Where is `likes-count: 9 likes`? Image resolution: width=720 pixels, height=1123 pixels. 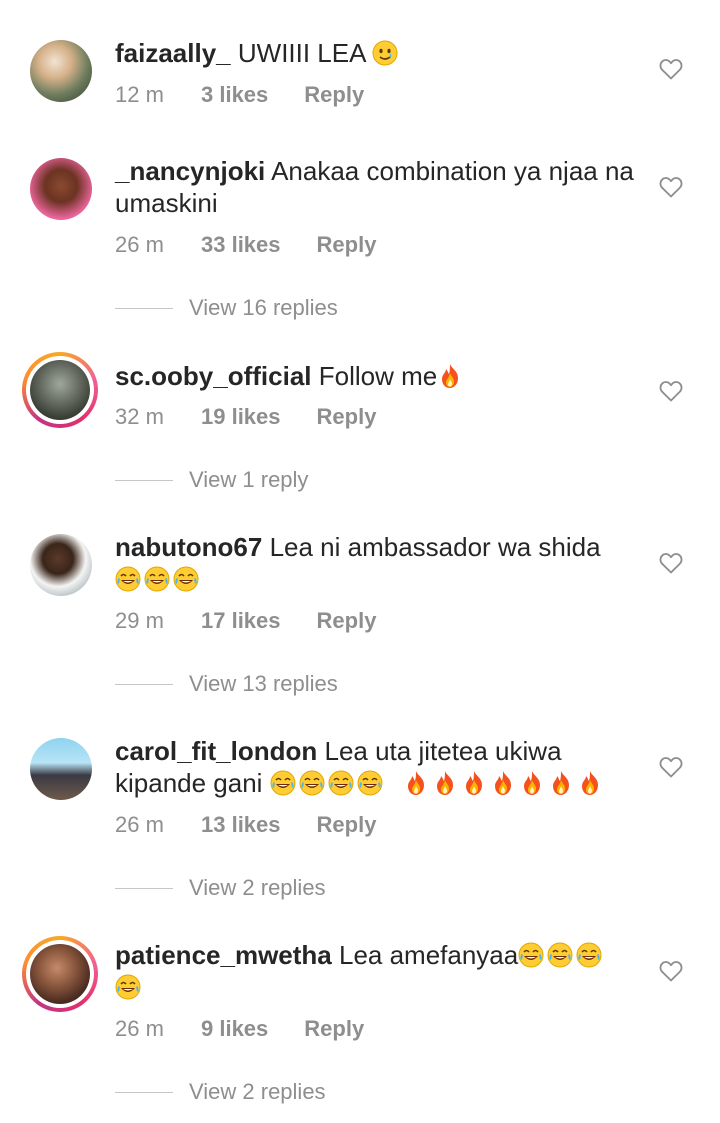 likes-count: 9 likes is located at coordinates (234, 1029).